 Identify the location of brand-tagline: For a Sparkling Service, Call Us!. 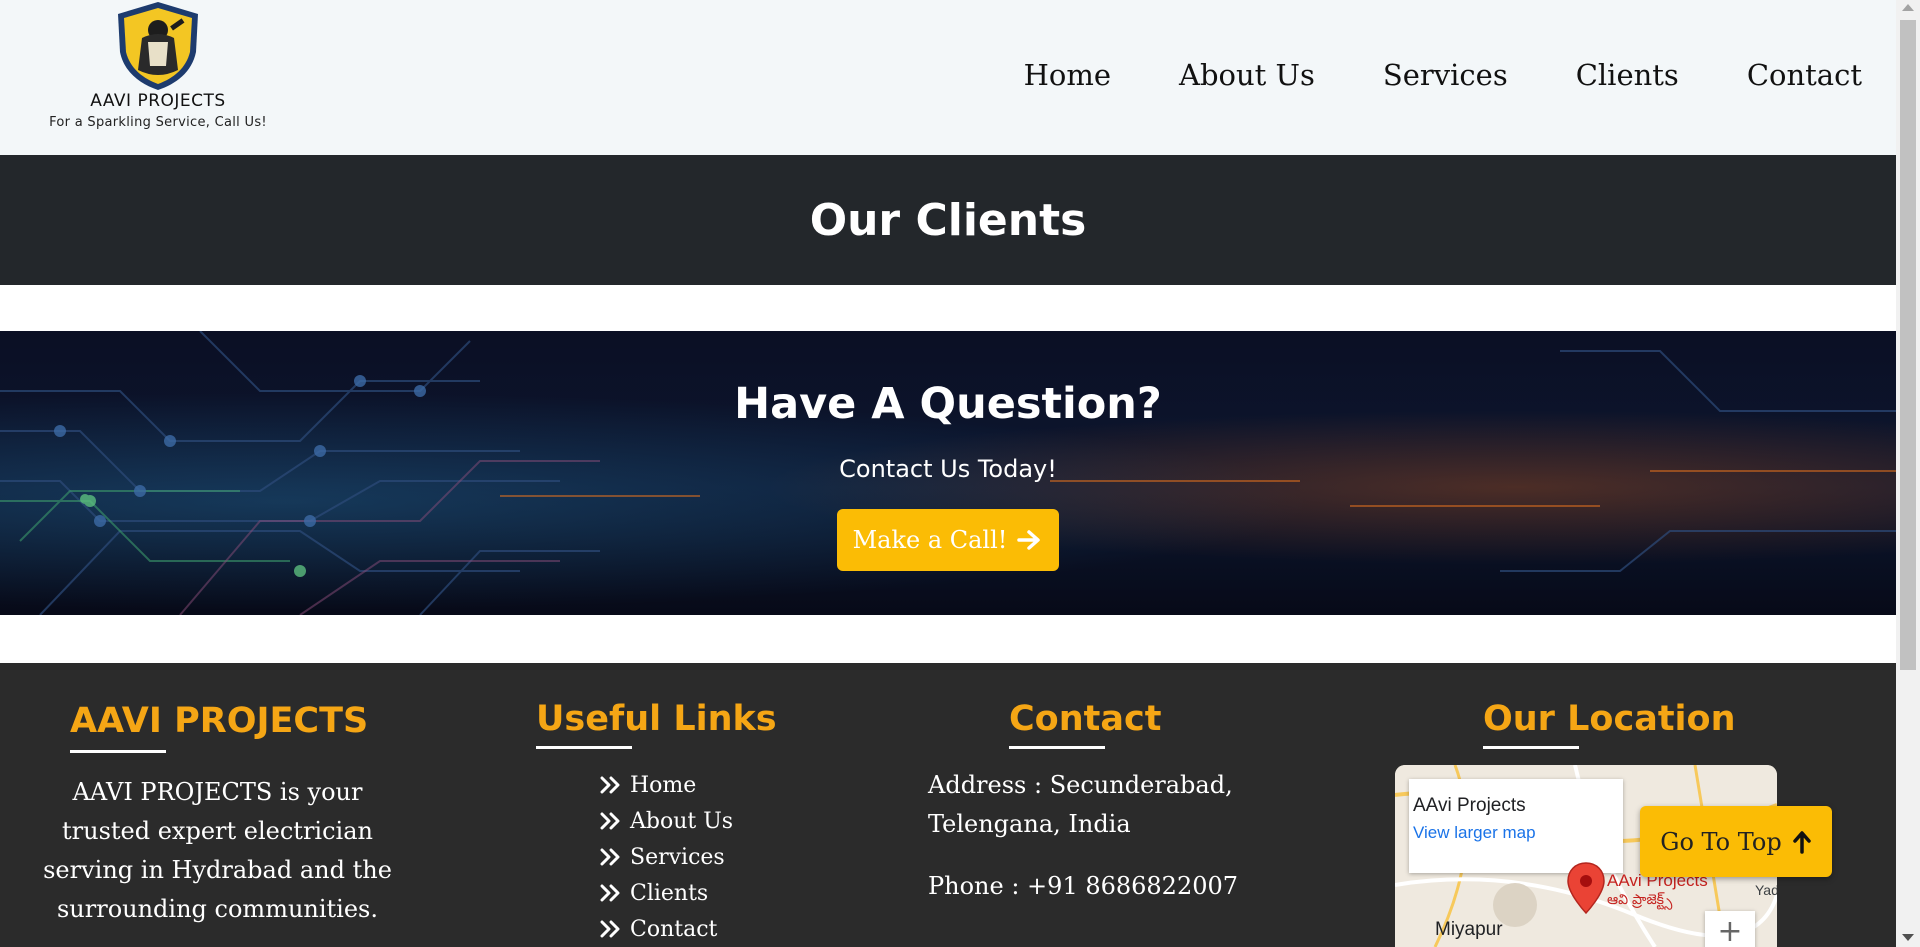
(158, 122).